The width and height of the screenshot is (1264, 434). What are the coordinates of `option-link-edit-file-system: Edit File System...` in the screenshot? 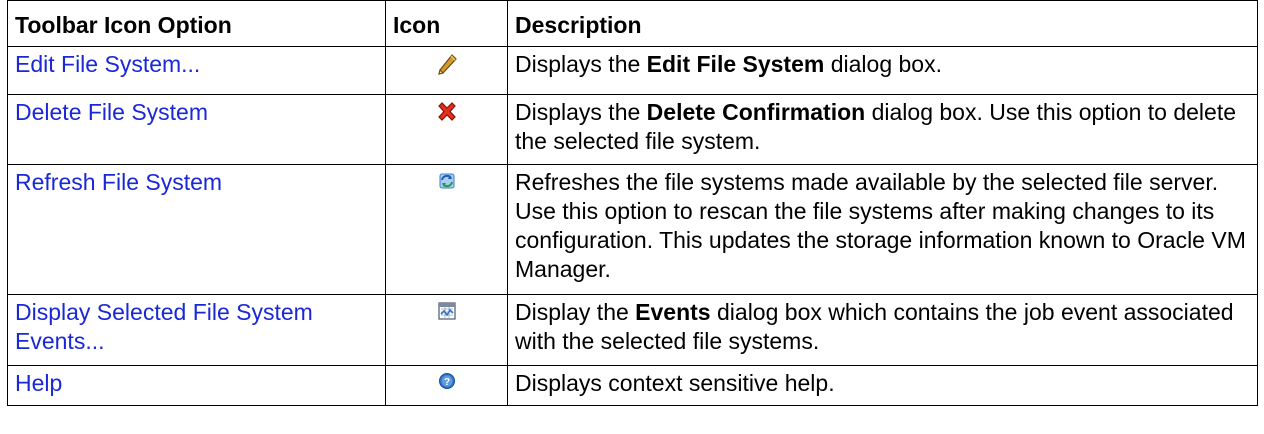 It's located at (107, 64).